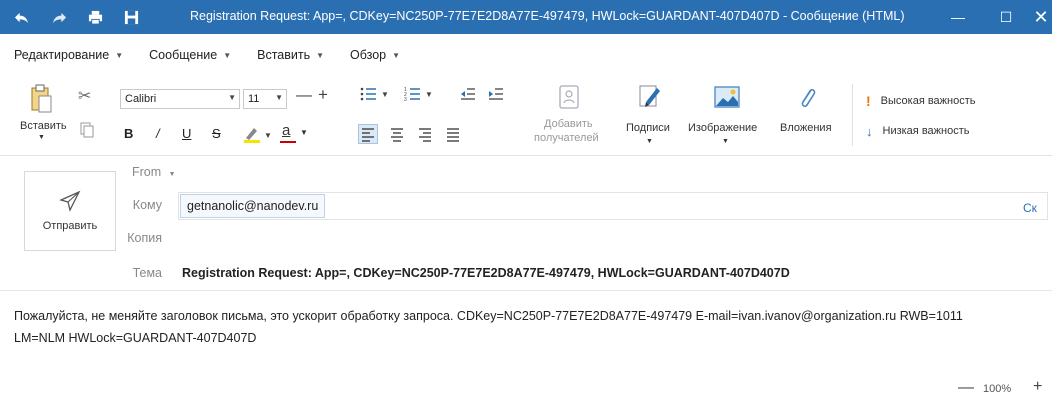 Image resolution: width=1052 pixels, height=400 pixels. What do you see at coordinates (569, 97) in the screenshot?
I see `address-book-icon` at bounding box center [569, 97].